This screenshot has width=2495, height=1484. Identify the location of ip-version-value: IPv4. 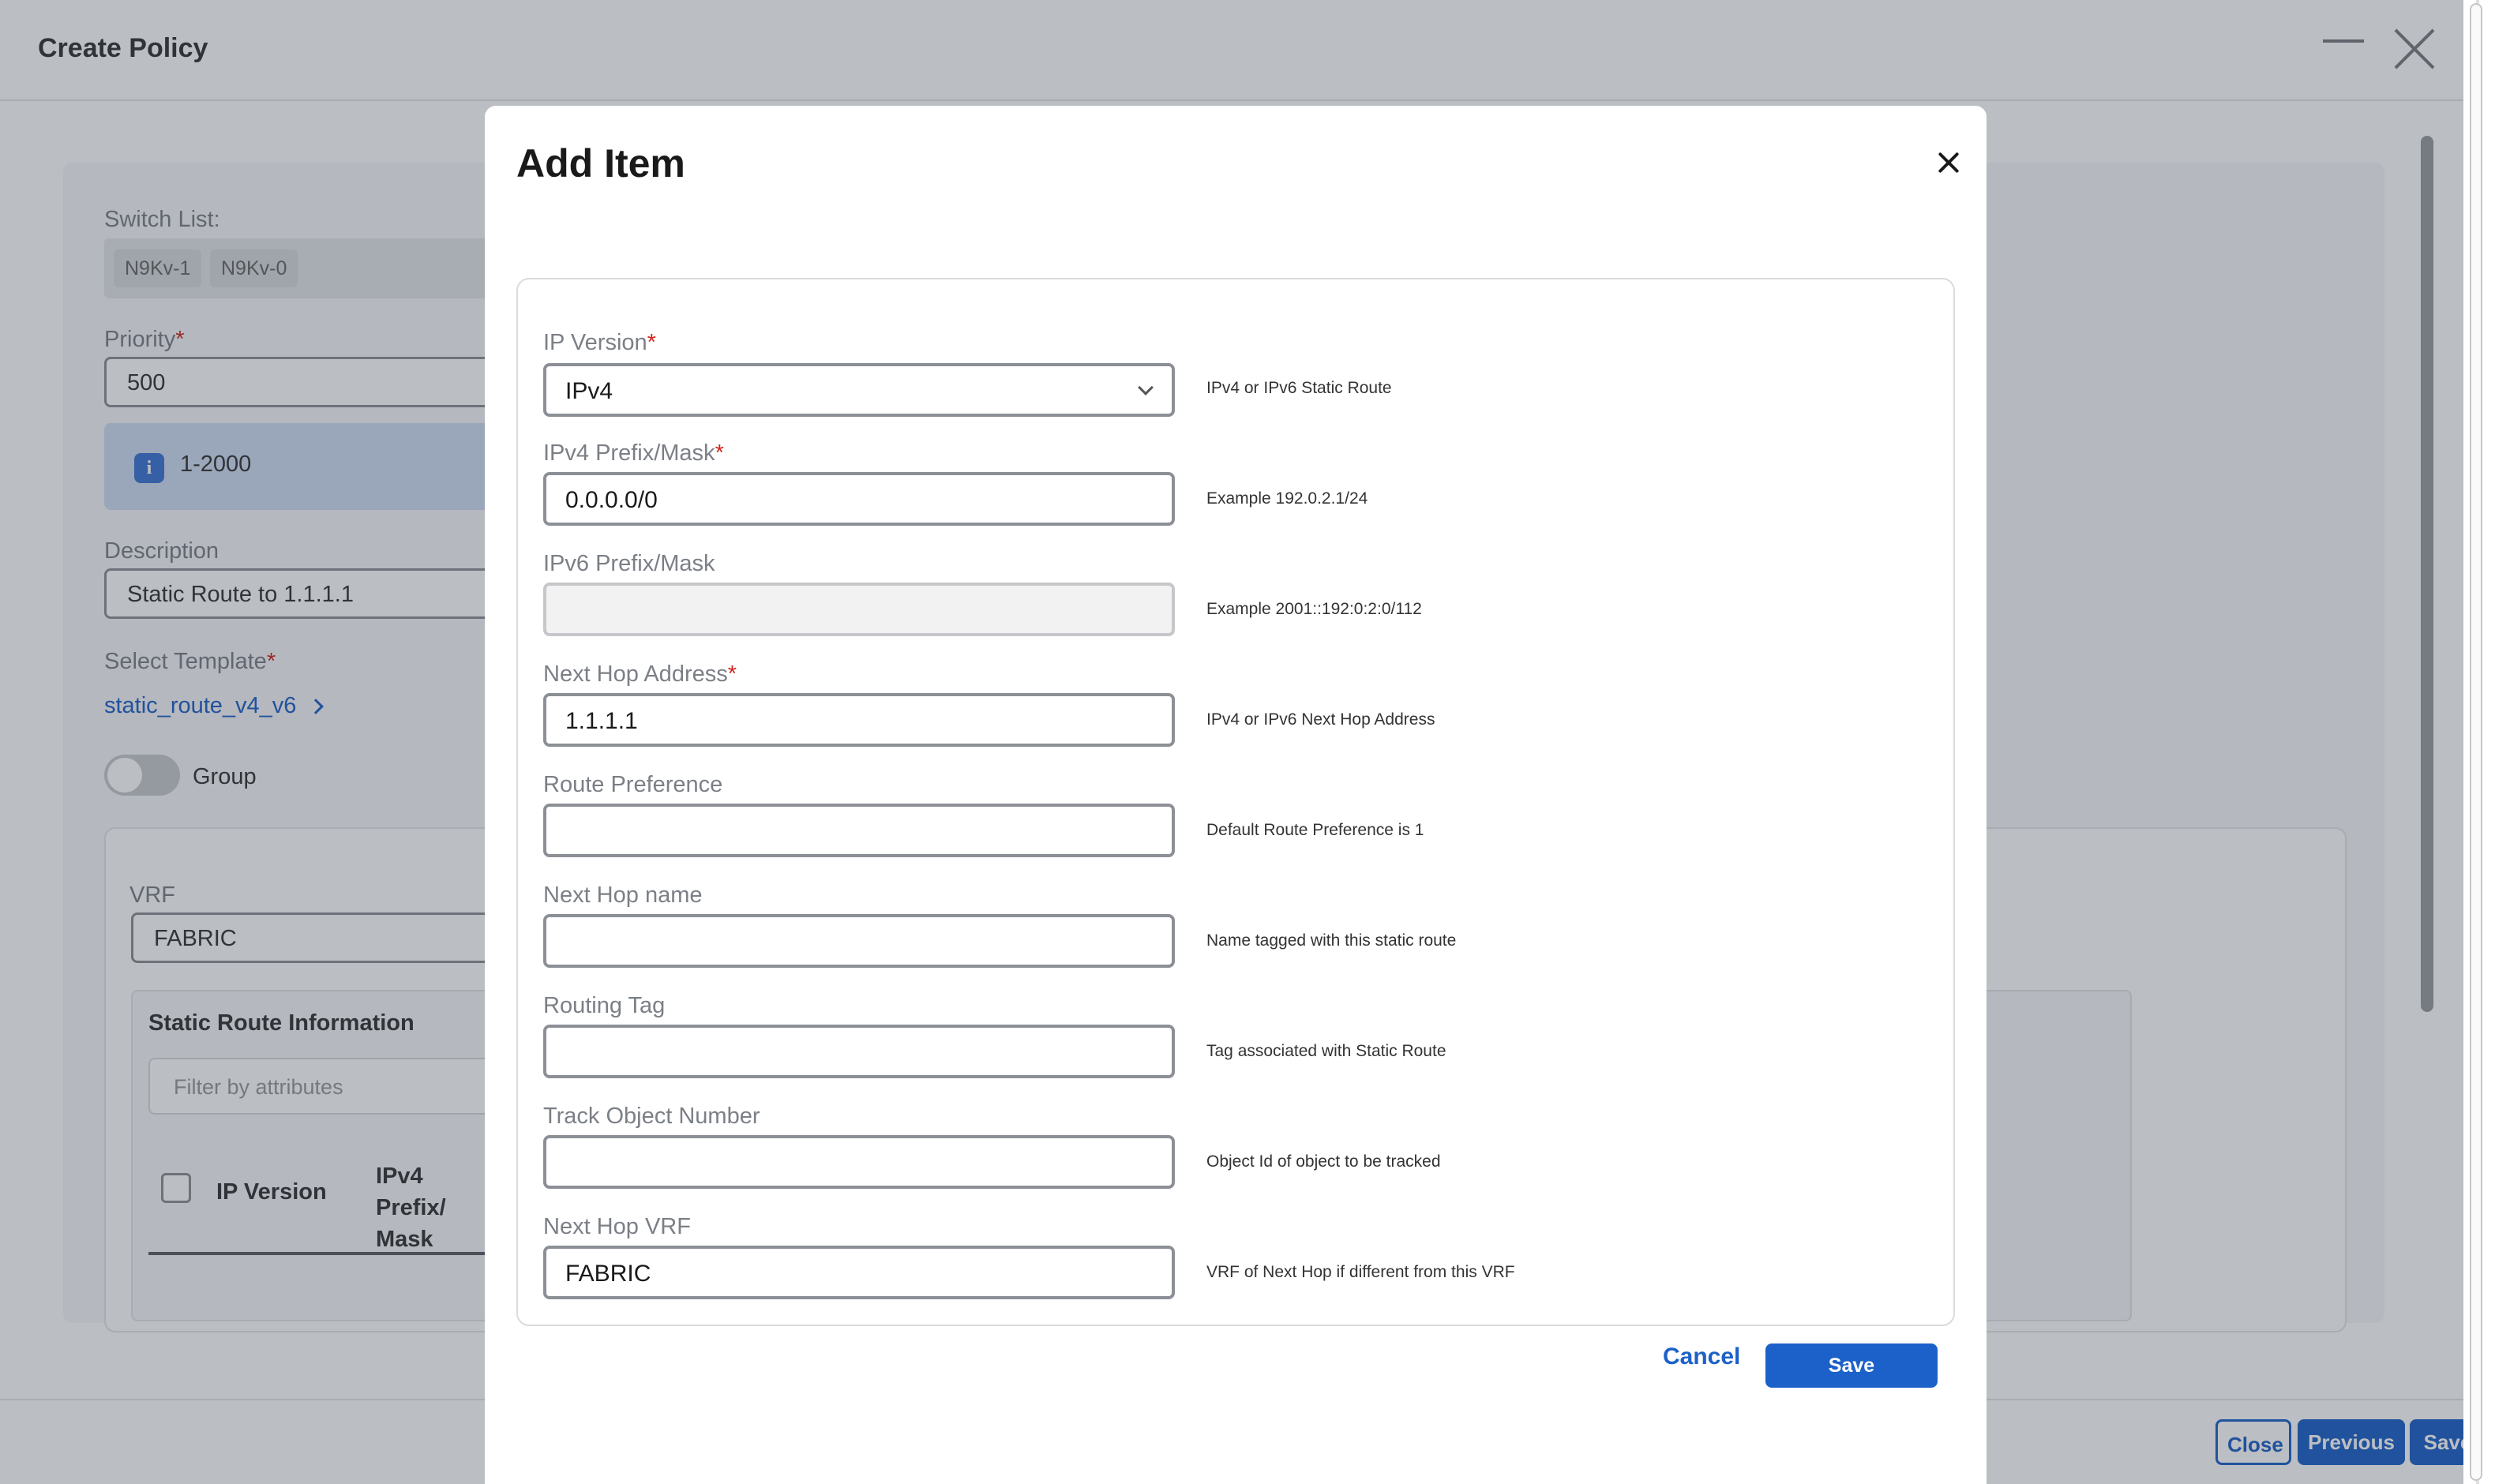
(589, 391).